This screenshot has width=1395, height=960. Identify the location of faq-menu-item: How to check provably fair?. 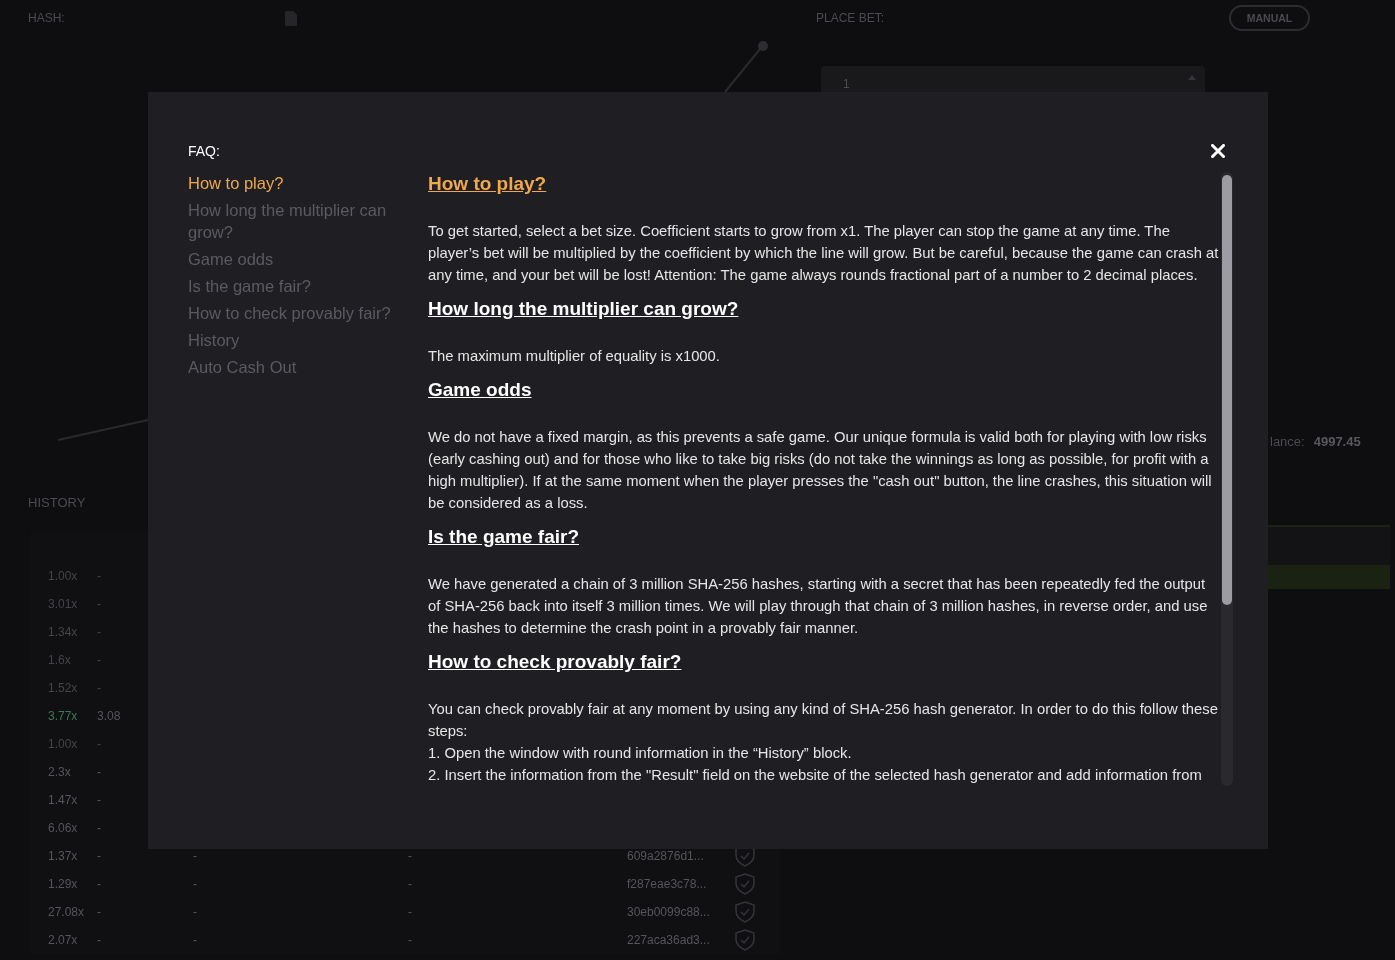
(289, 313).